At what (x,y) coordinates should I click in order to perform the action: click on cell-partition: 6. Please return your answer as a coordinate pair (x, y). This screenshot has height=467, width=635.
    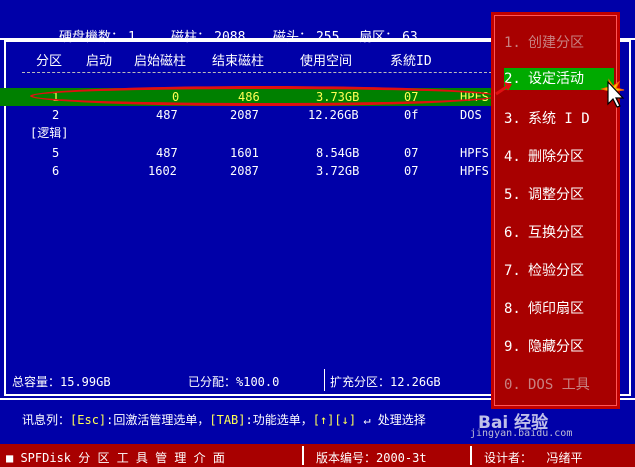
    Looking at the image, I should click on (56, 171).